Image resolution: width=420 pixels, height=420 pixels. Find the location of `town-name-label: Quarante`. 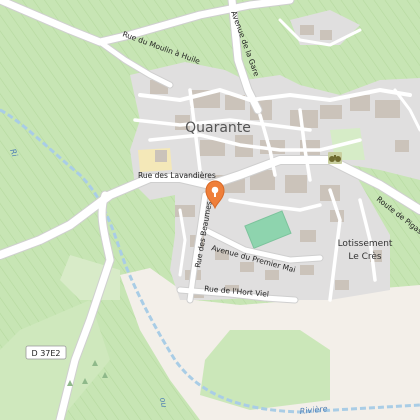

town-name-label: Quarante is located at coordinates (218, 128).